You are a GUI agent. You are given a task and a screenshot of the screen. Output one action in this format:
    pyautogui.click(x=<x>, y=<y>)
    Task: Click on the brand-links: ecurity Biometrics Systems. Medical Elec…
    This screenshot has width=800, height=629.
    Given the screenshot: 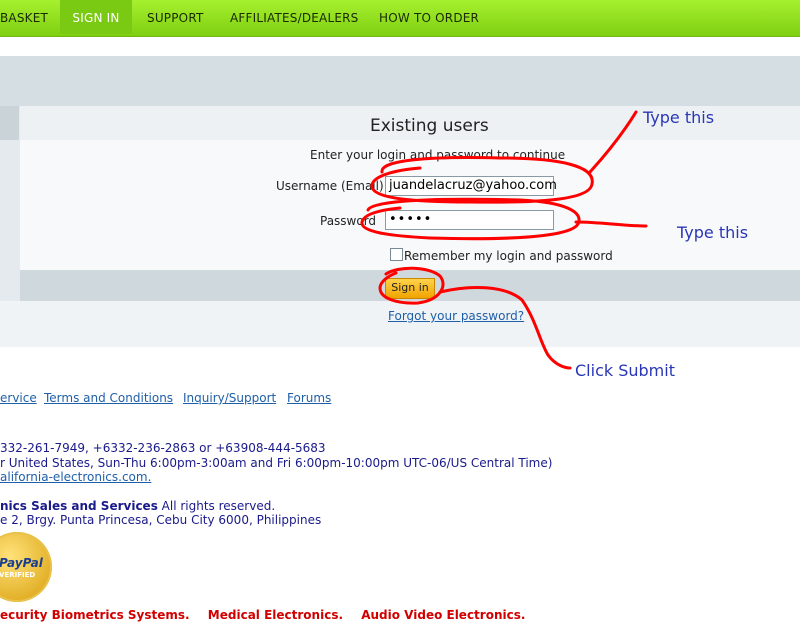 What is the action you would take?
    pyautogui.click(x=269, y=615)
    